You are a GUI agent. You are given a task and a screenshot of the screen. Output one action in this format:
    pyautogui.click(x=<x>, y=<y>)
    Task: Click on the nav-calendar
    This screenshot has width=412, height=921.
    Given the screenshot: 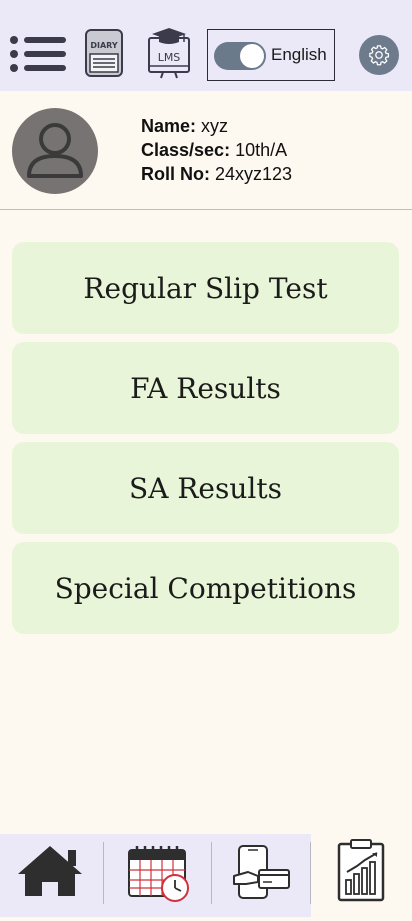 What is the action you would take?
    pyautogui.click(x=157, y=875)
    